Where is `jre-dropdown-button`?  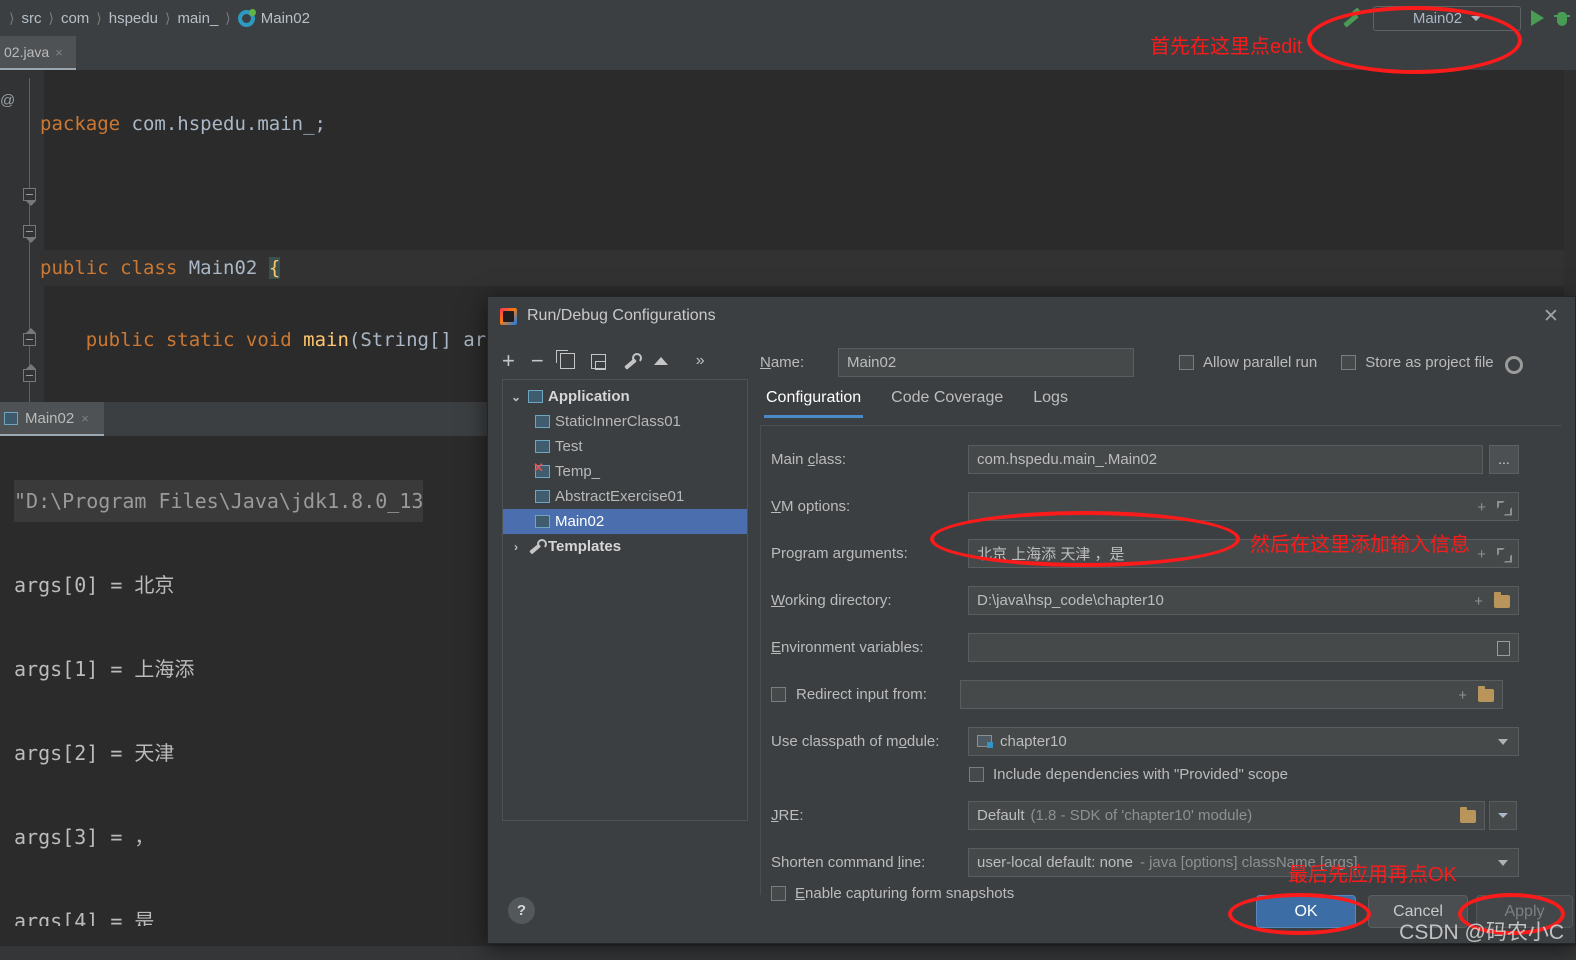
jre-dropdown-button is located at coordinates (1503, 815).